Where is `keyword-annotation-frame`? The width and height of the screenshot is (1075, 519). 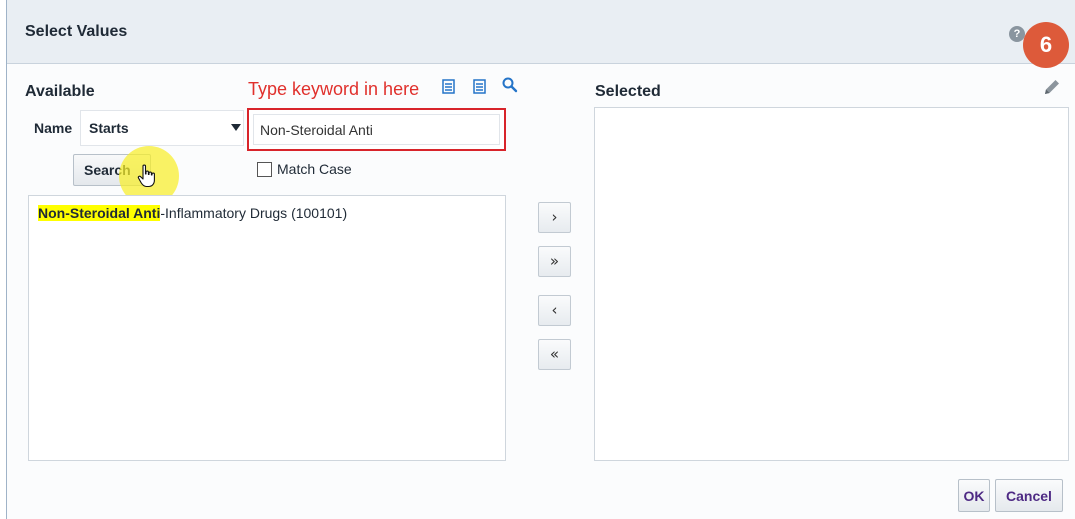 keyword-annotation-frame is located at coordinates (376, 129).